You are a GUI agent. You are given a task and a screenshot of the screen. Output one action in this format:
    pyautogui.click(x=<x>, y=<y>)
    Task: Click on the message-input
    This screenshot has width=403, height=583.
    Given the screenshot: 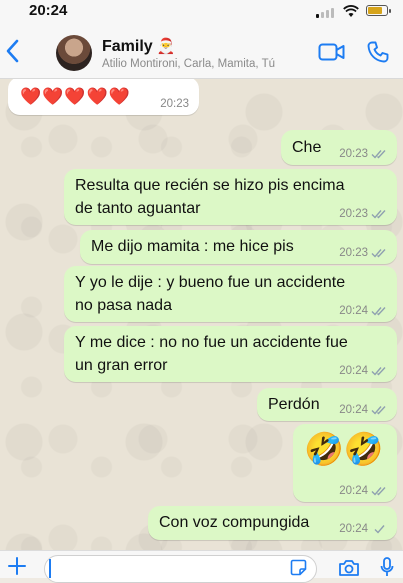 What is the action you would take?
    pyautogui.click(x=180, y=569)
    